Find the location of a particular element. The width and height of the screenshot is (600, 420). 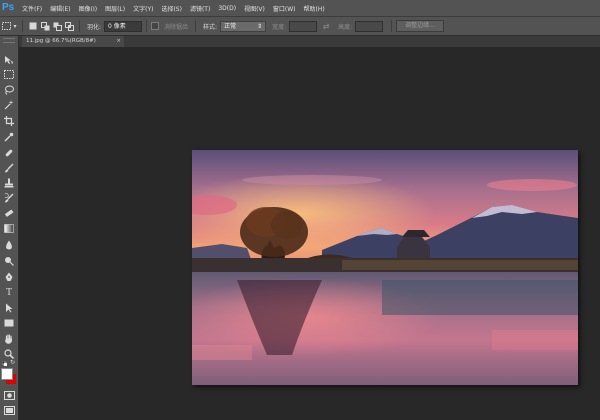

eraser-icon is located at coordinates (9, 212).